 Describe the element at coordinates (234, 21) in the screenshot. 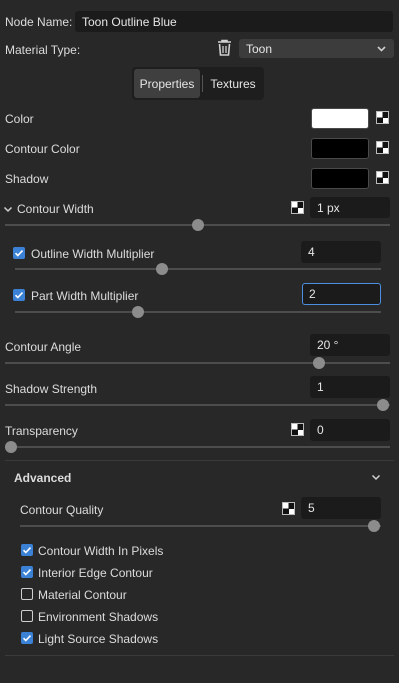

I see `node-name-input: Toon Outline Blue` at that location.